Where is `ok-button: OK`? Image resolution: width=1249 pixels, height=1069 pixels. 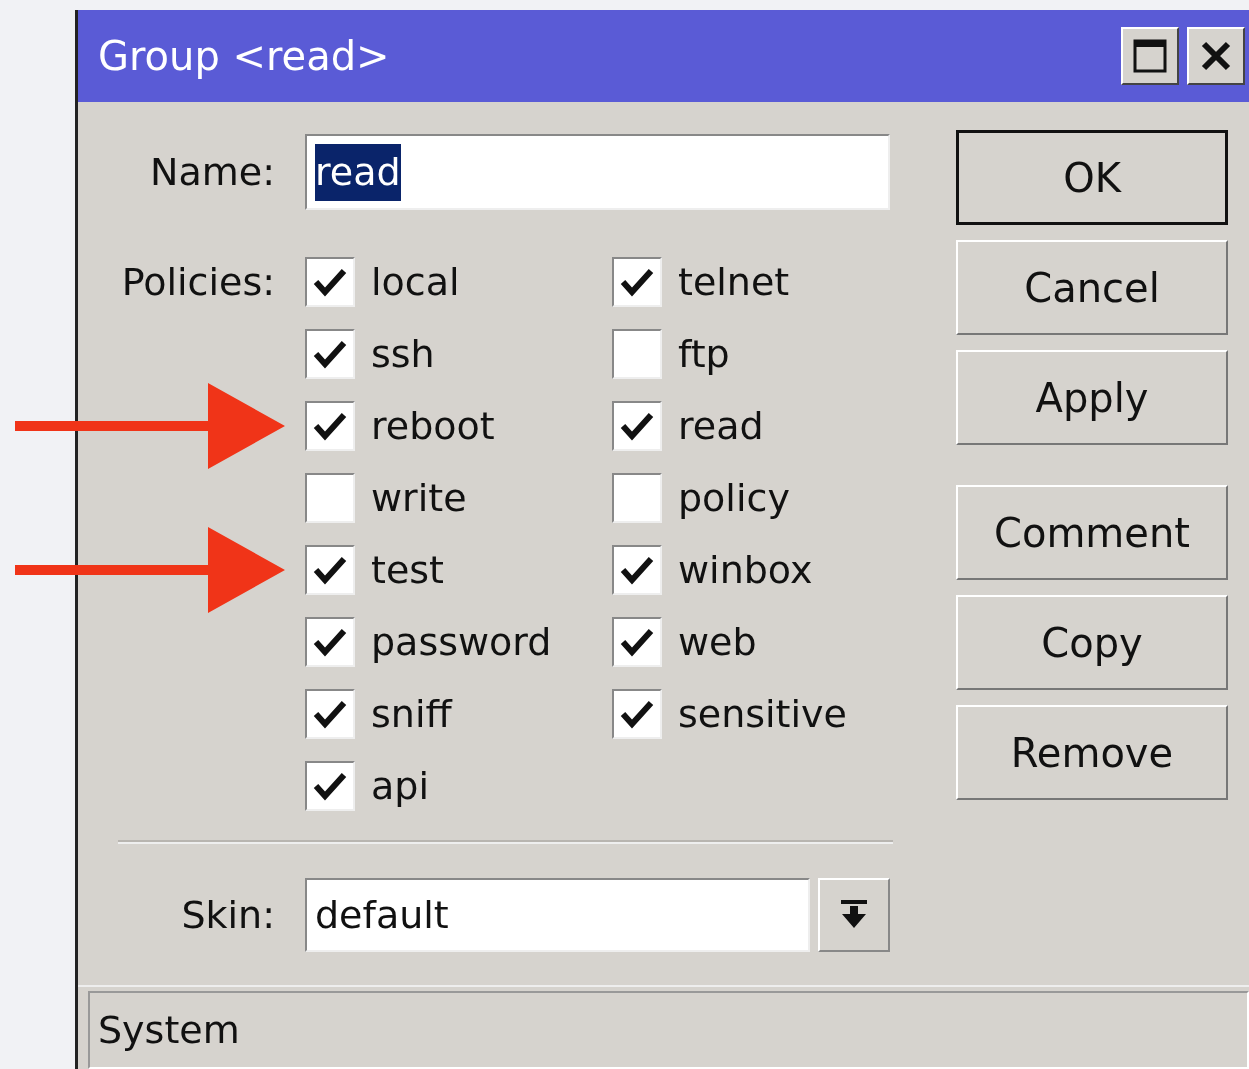
ok-button: OK is located at coordinates (1092, 177).